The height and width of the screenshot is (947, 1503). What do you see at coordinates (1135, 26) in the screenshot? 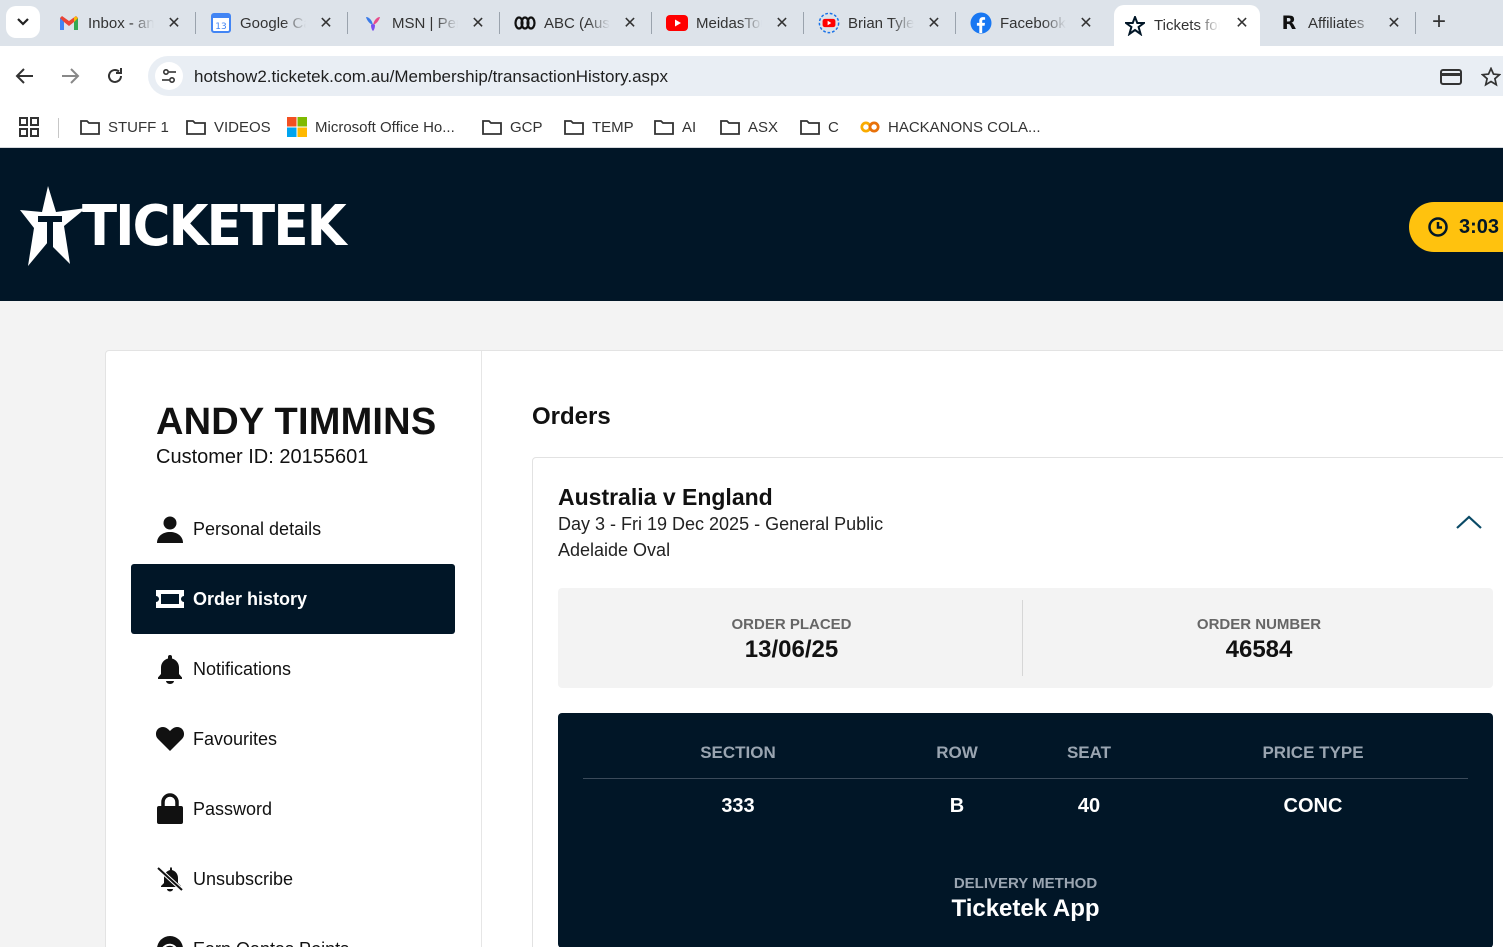
I see `ticketek-icon` at bounding box center [1135, 26].